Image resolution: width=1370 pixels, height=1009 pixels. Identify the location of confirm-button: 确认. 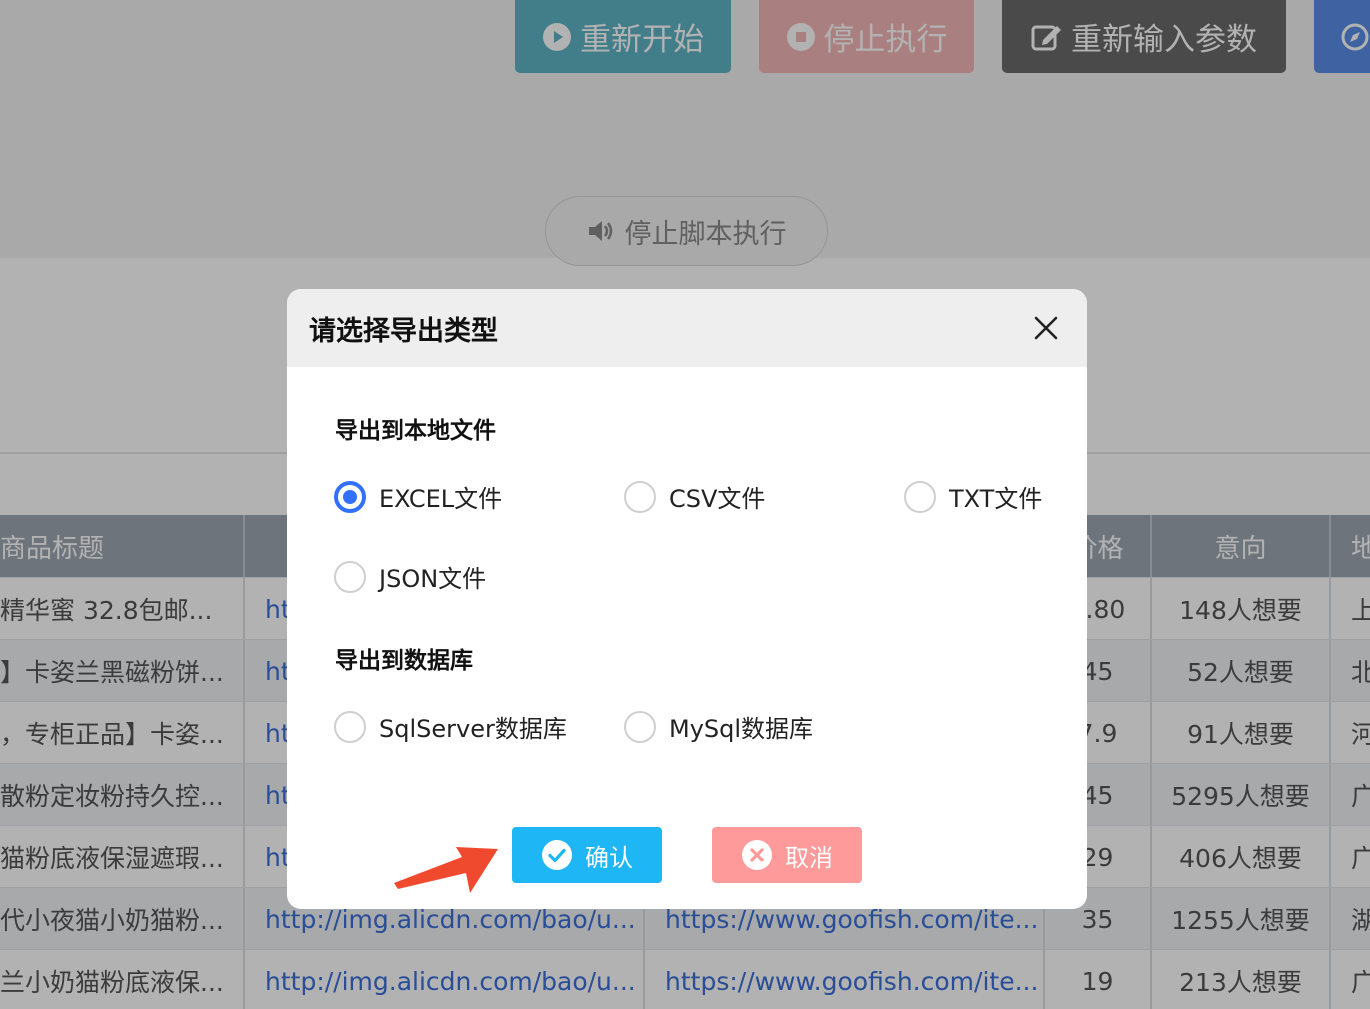
(587, 855).